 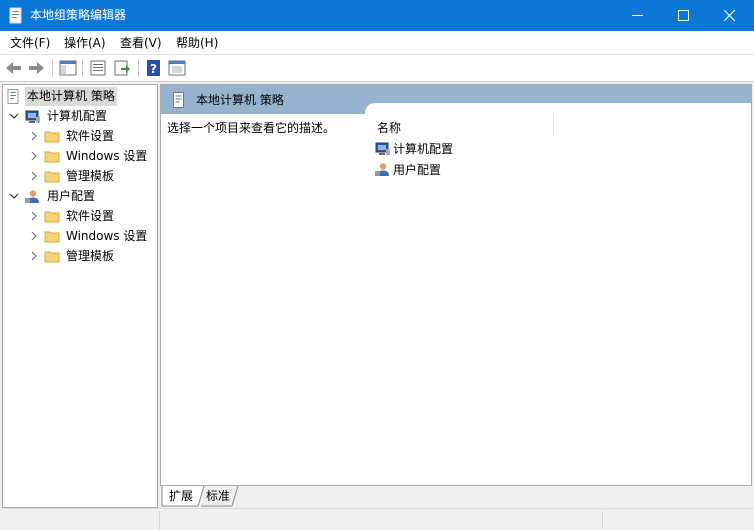 I want to click on status-bar, so click(x=377, y=519).